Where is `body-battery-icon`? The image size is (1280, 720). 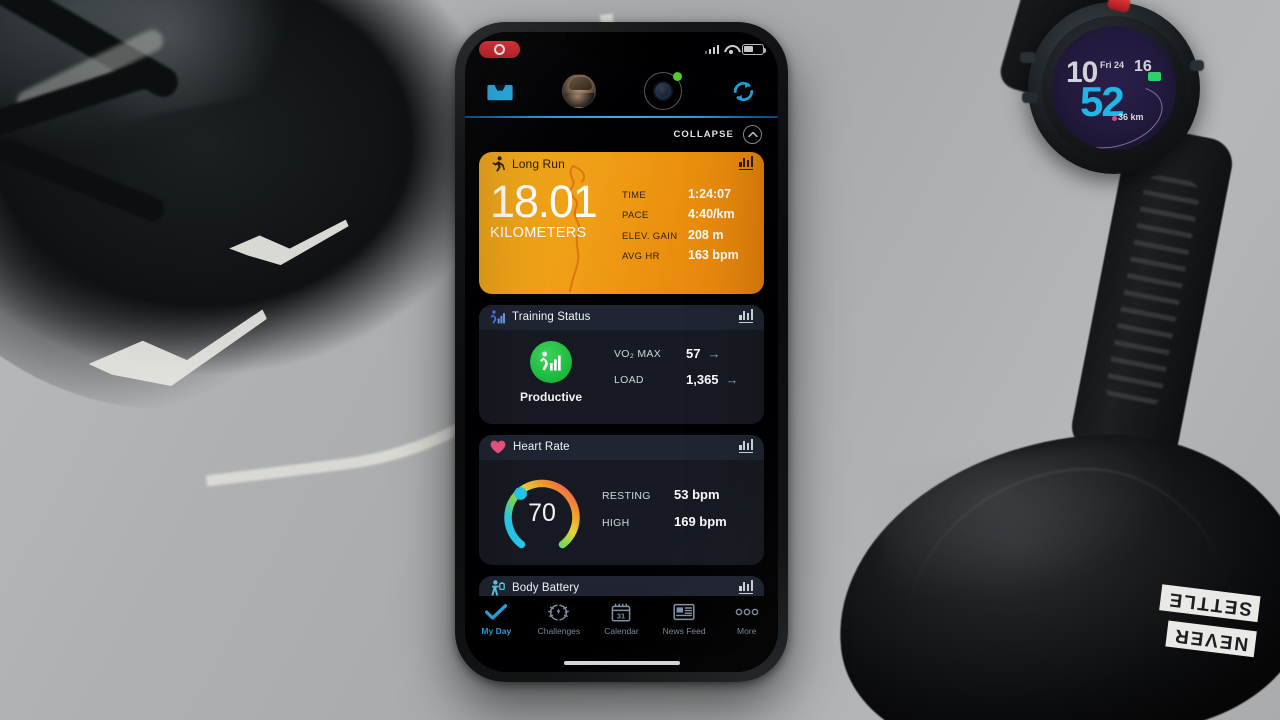
body-battery-icon is located at coordinates (498, 588).